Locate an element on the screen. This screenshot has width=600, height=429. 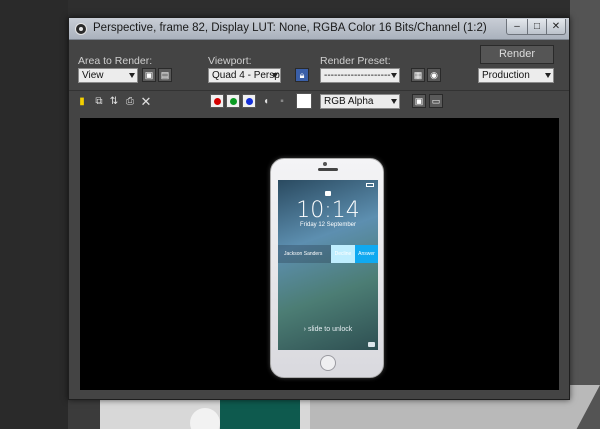
render-preset-label: Render Preset: is located at coordinates (355, 61).